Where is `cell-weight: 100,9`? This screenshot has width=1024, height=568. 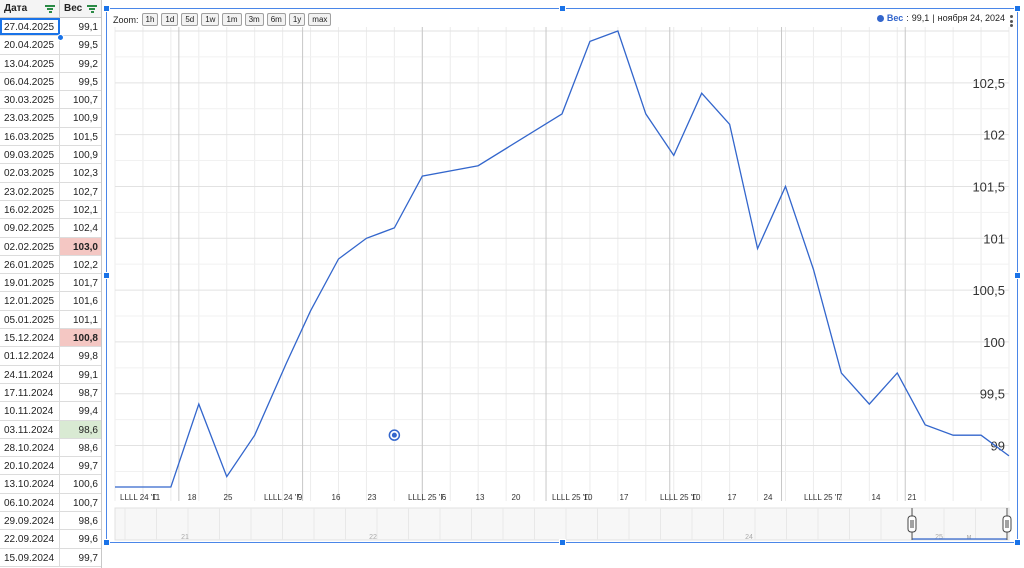
cell-weight: 100,9 is located at coordinates (80, 117).